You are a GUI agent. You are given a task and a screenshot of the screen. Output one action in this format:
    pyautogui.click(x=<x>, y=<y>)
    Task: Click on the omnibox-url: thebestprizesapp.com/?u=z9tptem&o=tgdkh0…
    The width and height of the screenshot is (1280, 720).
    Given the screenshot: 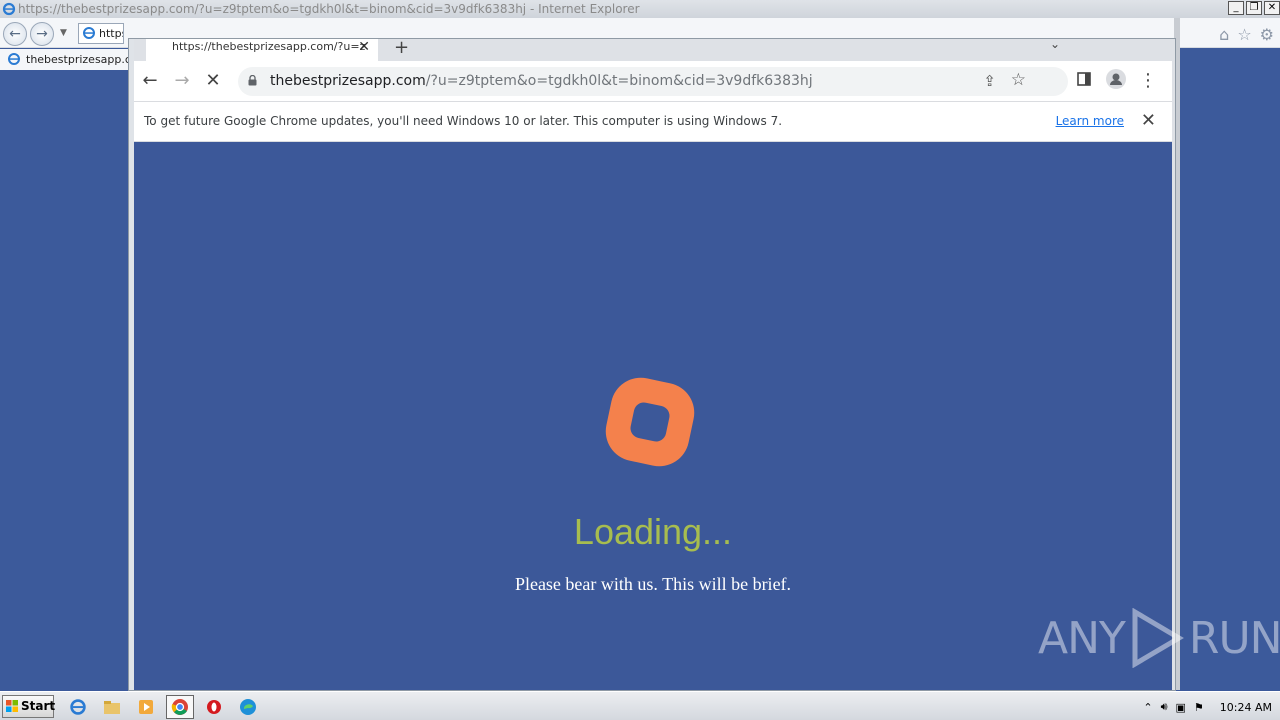 What is the action you would take?
    pyautogui.click(x=541, y=81)
    